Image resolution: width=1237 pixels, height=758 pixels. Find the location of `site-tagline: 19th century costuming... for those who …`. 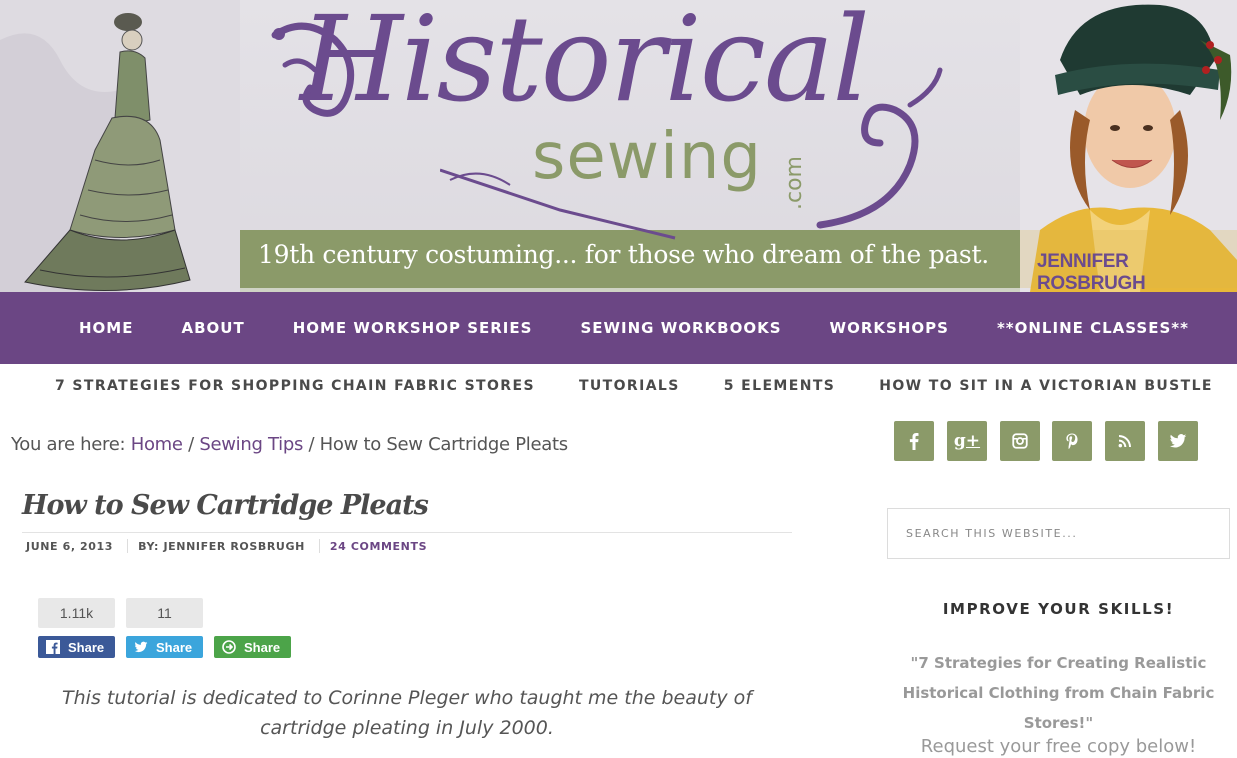

site-tagline: 19th century costuming... for those who … is located at coordinates (623, 254).